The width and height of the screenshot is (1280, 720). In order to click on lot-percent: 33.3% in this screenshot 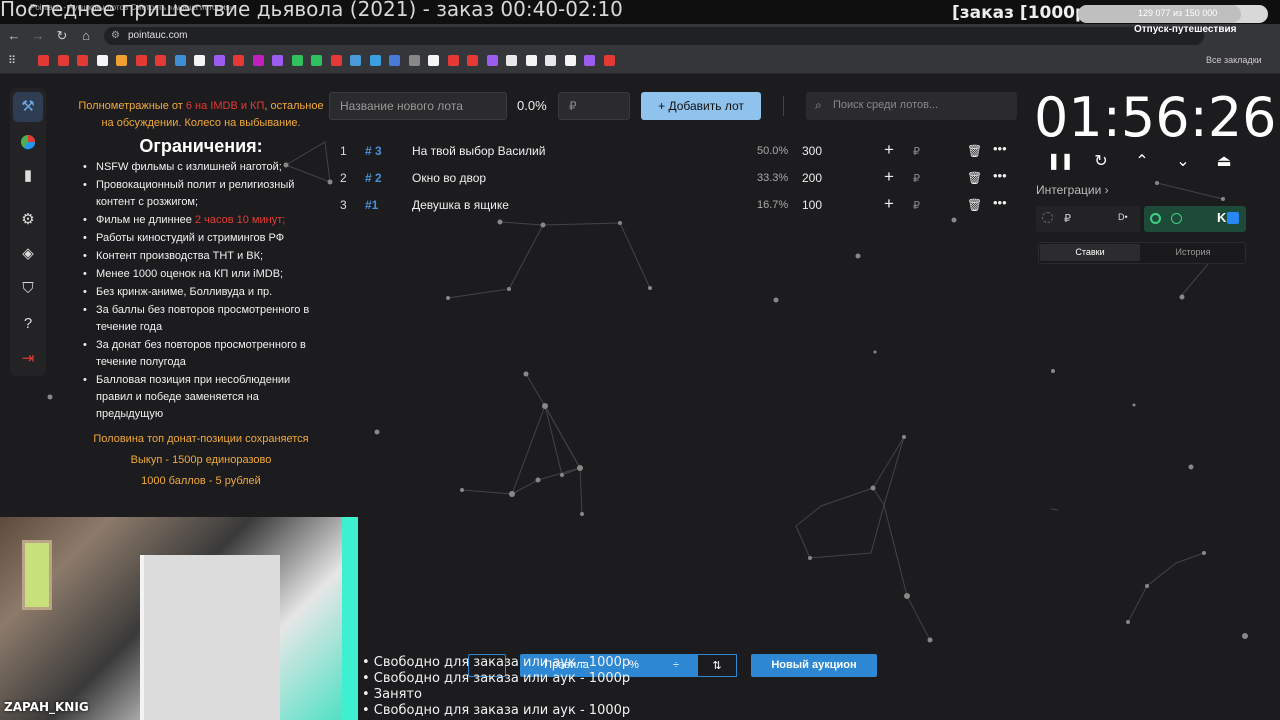, I will do `click(773, 178)`.